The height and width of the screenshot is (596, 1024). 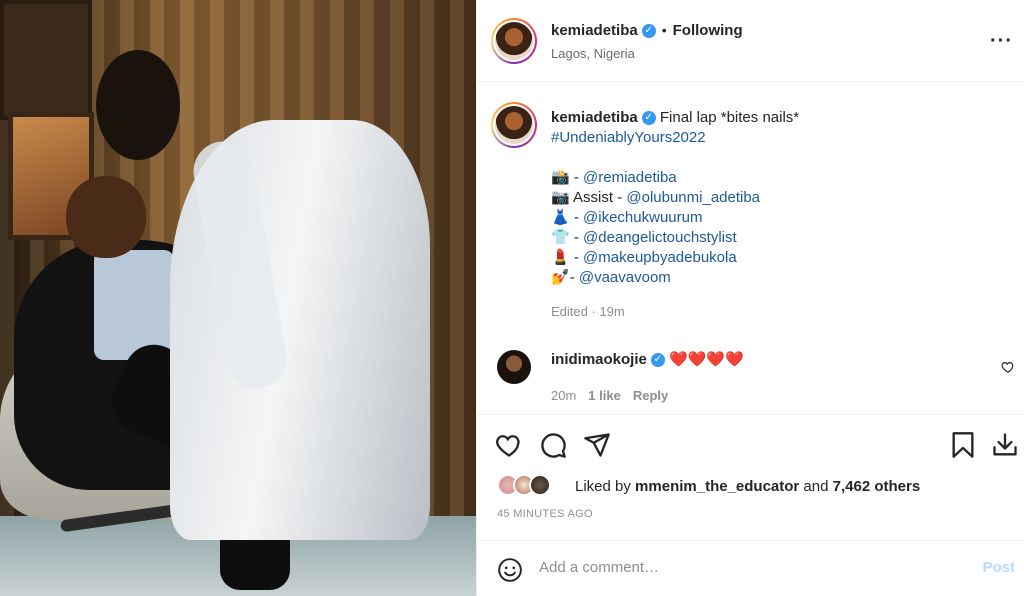 What do you see at coordinates (598, 197) in the screenshot?
I see `credit-label: Assist -` at bounding box center [598, 197].